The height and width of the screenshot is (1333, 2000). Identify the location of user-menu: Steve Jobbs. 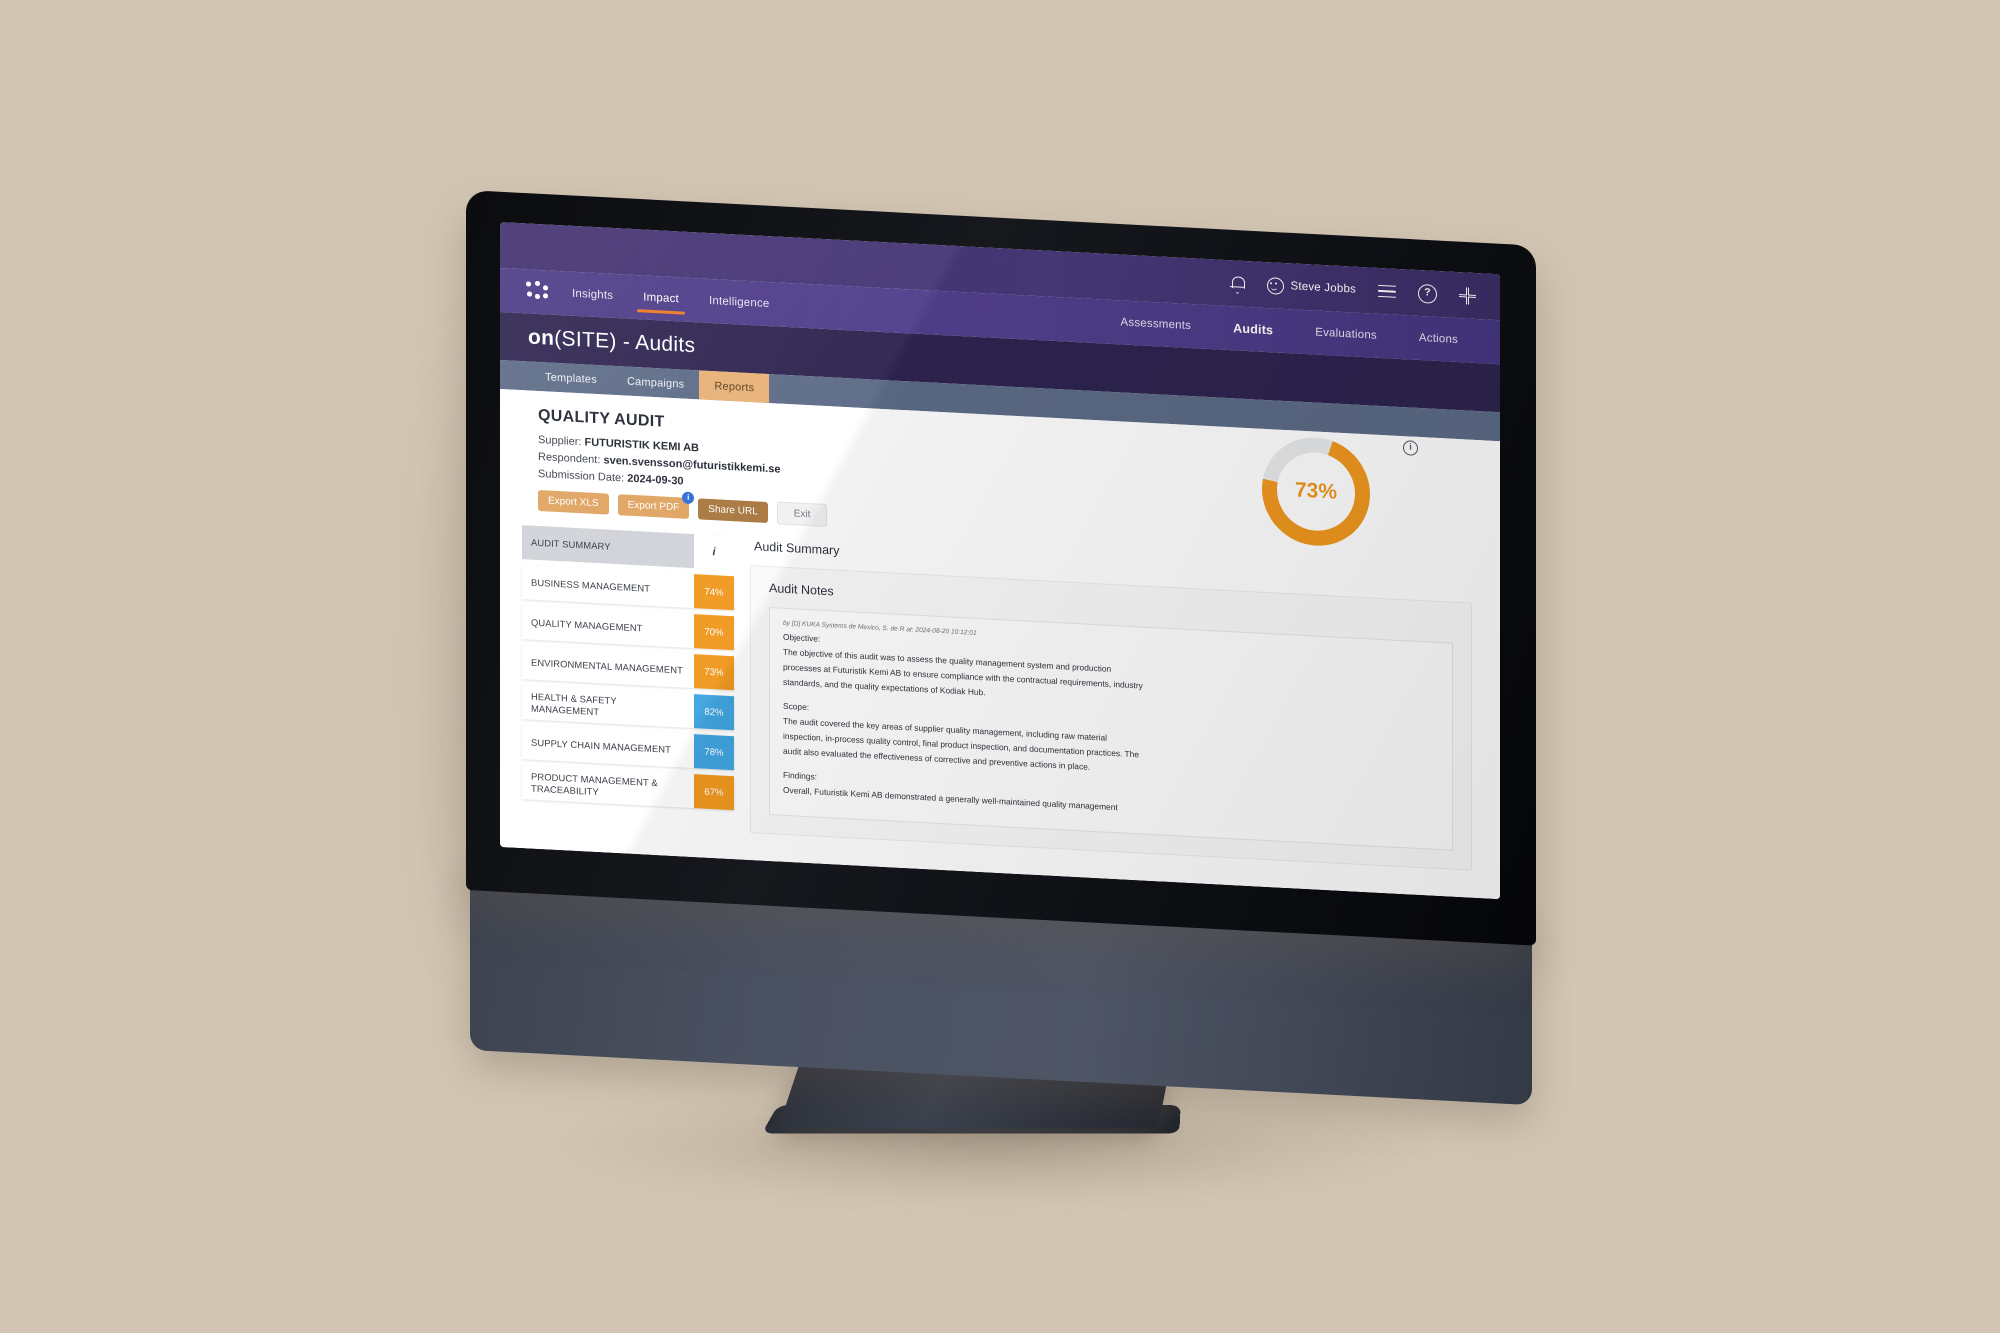
(1311, 287).